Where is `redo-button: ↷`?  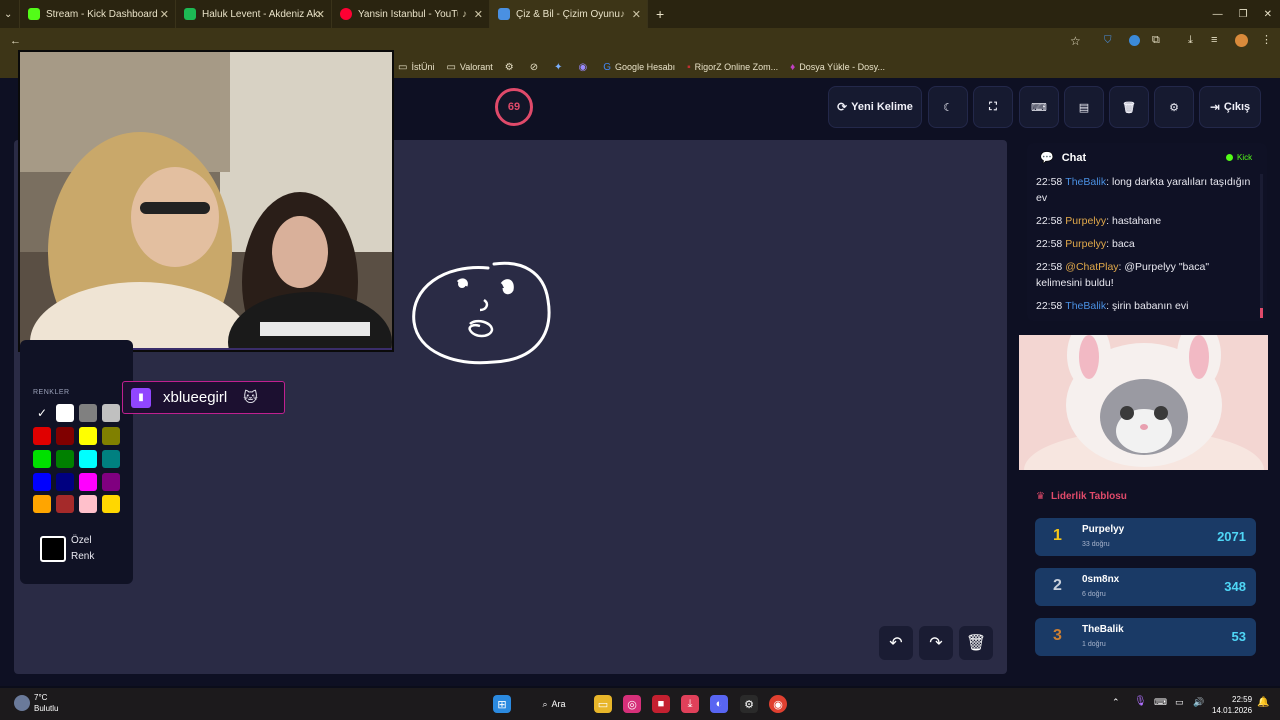 redo-button: ↷ is located at coordinates (936, 643).